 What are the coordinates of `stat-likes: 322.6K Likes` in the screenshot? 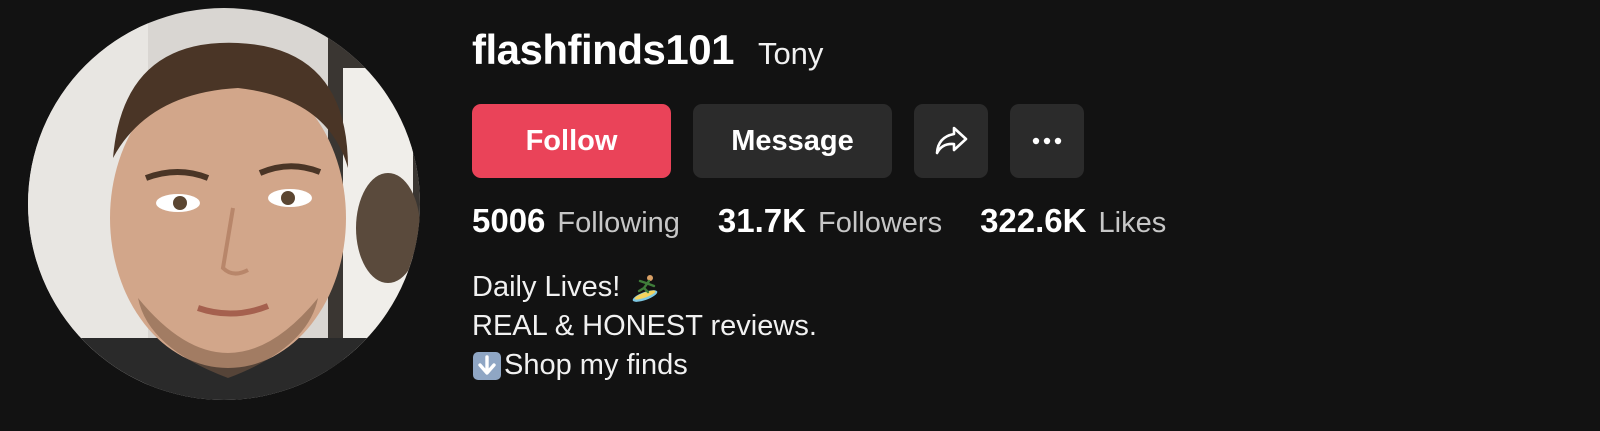 It's located at (1073, 221).